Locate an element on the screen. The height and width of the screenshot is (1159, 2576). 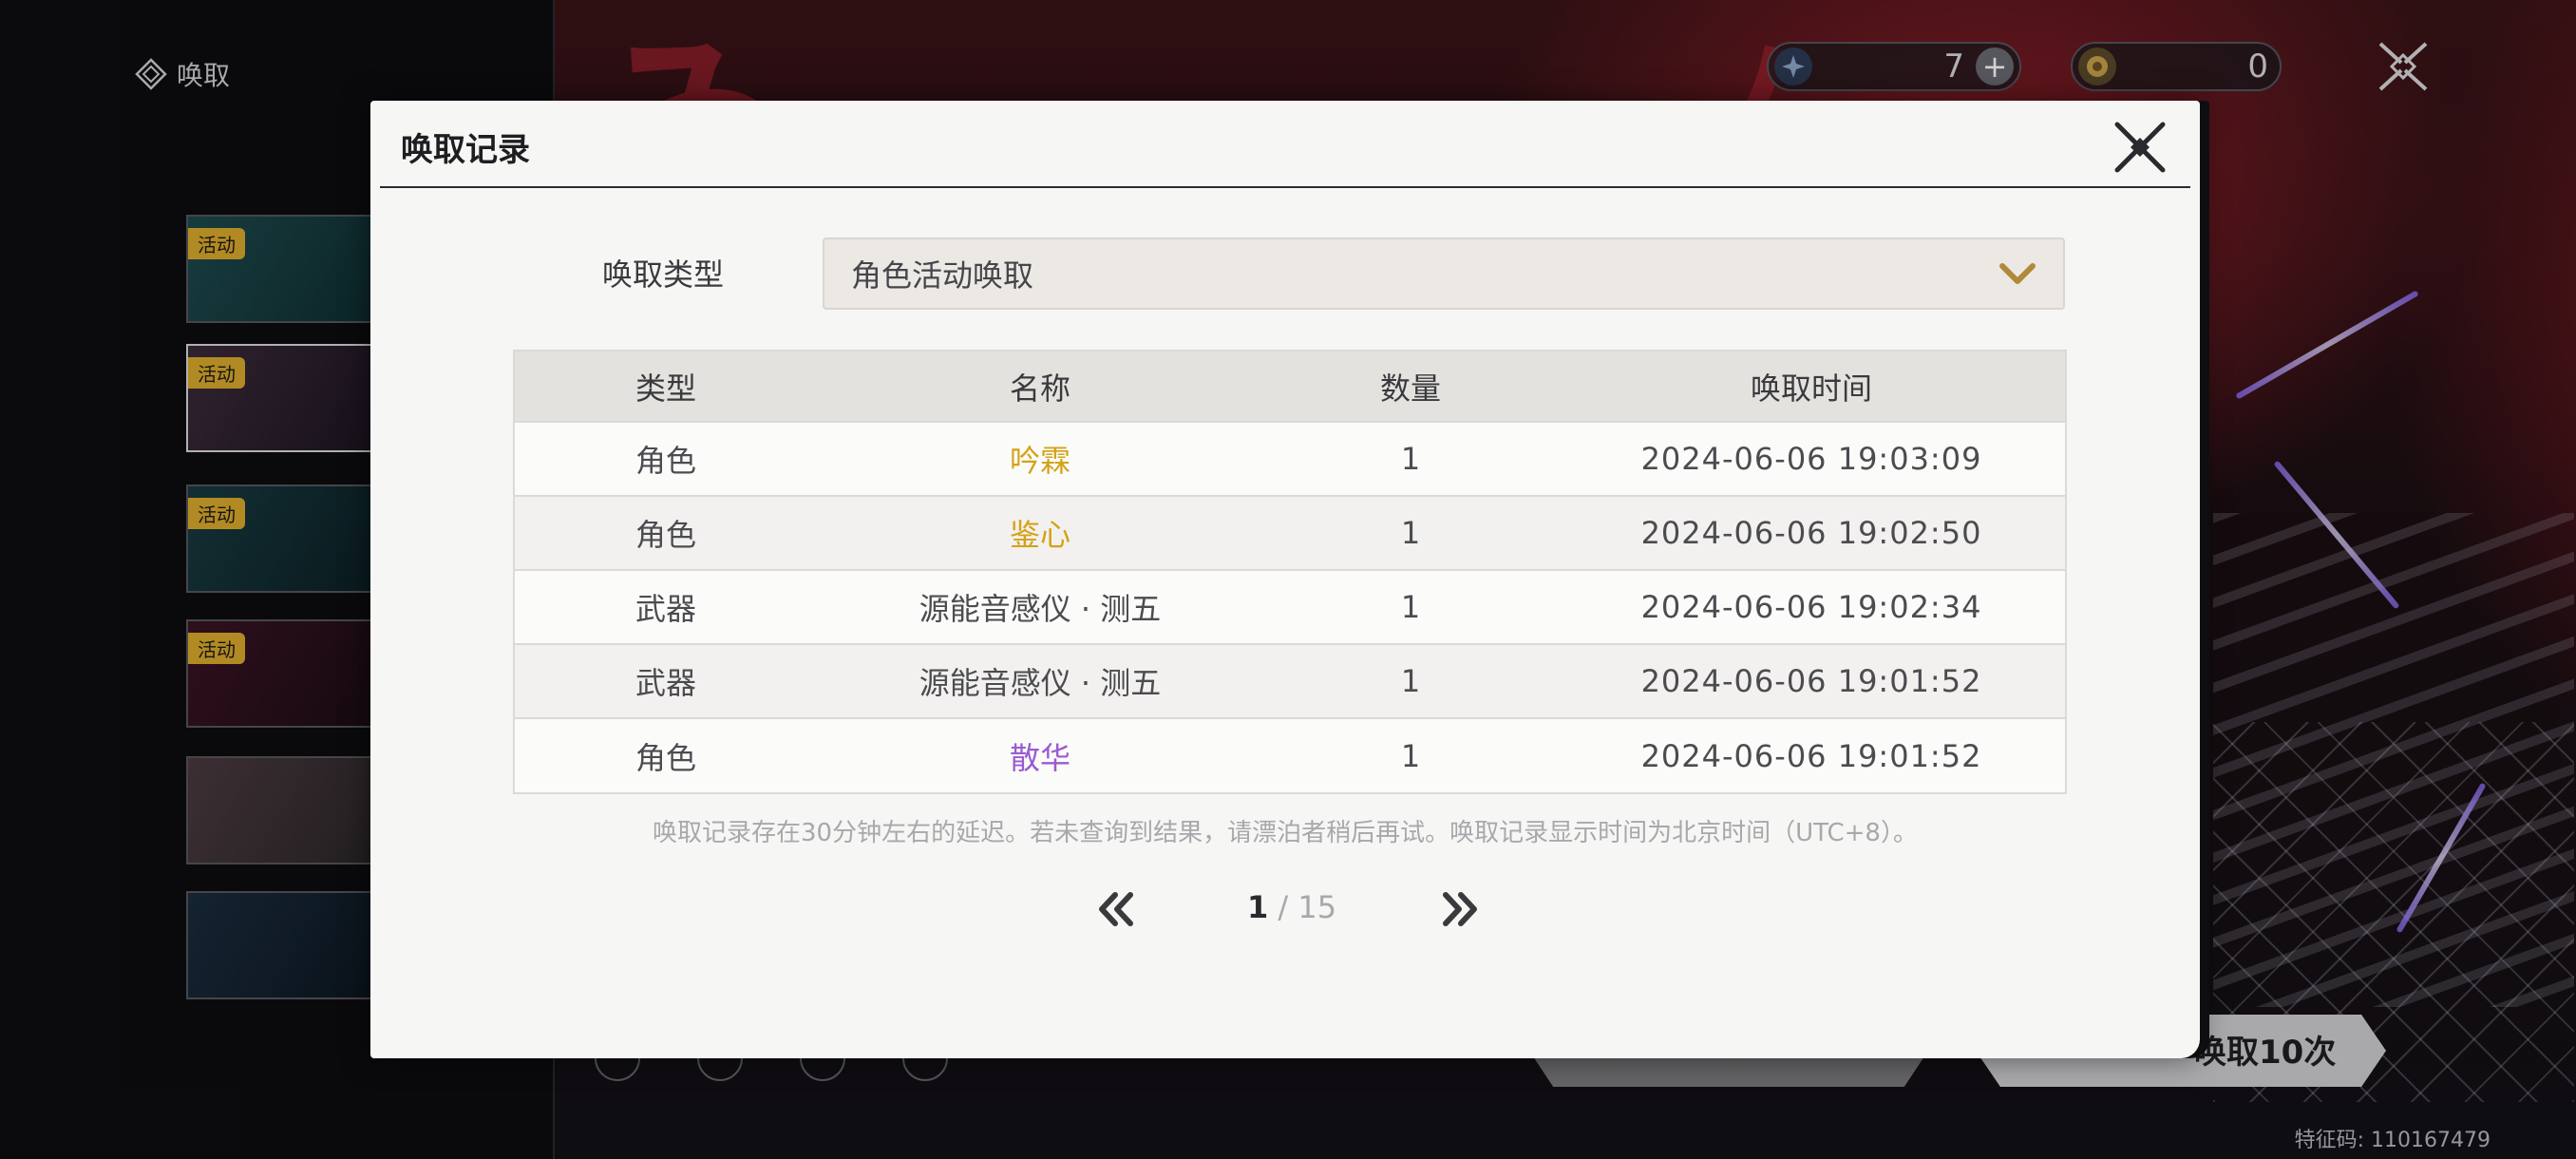
convene-type-label: 唤取类型 is located at coordinates (663, 274).